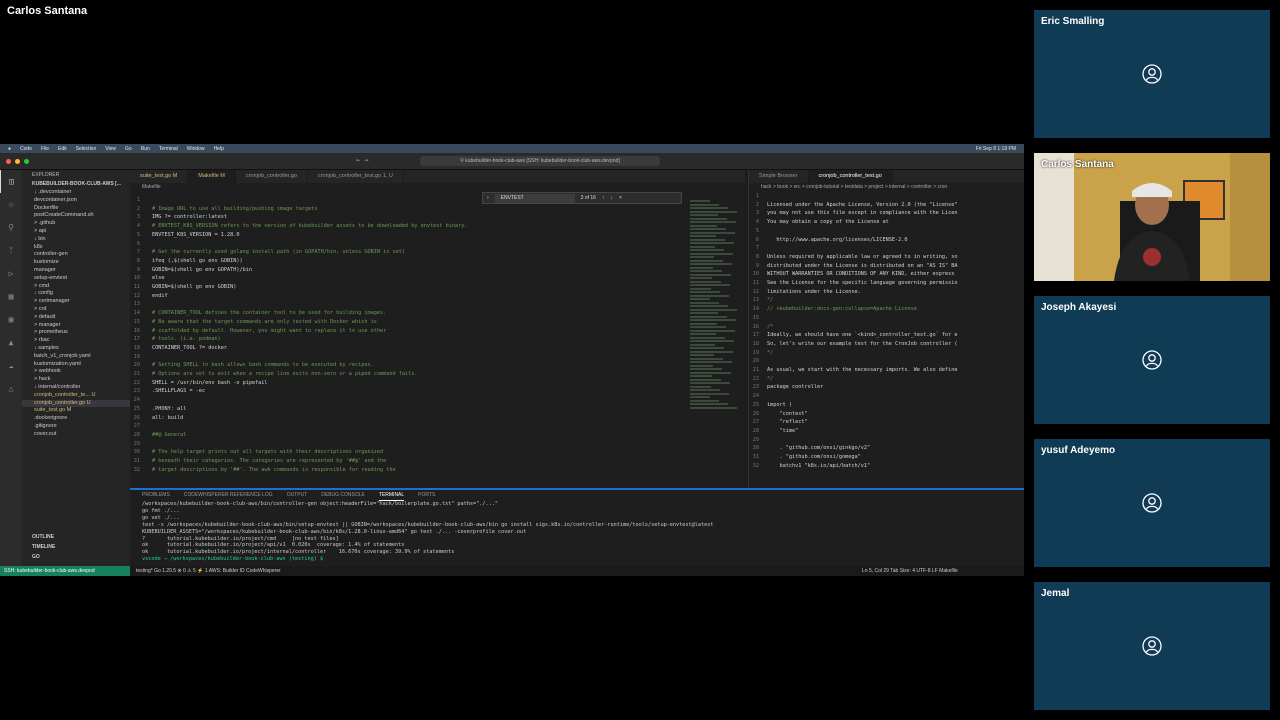 This screenshot has width=1280, height=720. Describe the element at coordinates (76, 193) in the screenshot. I see `tree-item: ↓ .devcontainer` at that location.